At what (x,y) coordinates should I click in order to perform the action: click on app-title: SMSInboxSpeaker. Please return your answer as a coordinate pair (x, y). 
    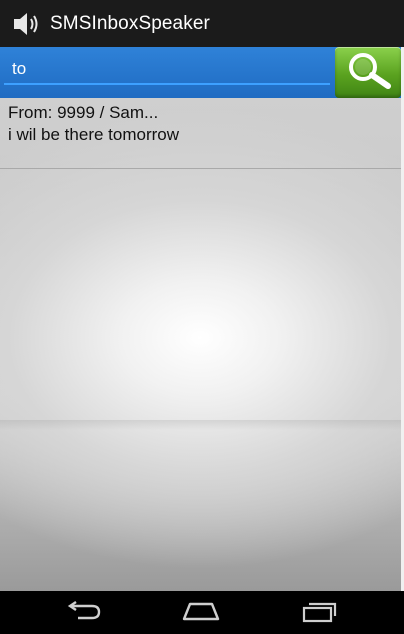
    Looking at the image, I should click on (130, 23).